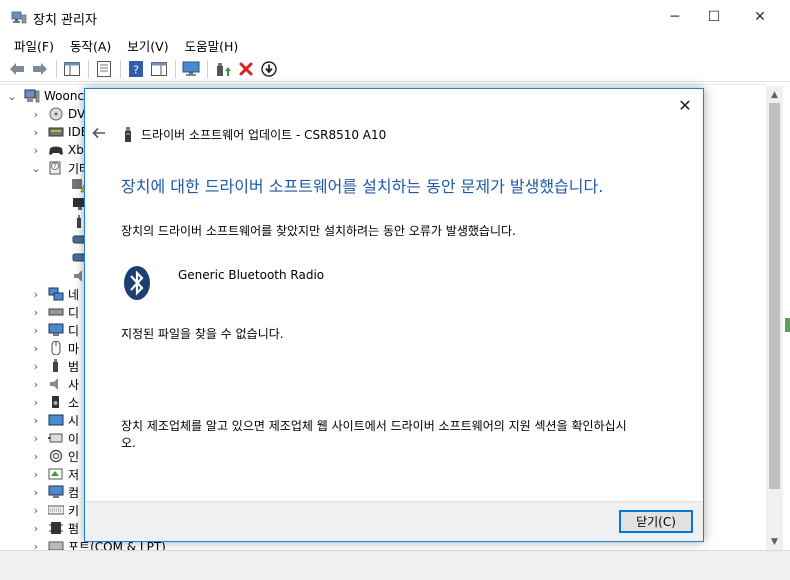  I want to click on scroll-up-icon: ▲, so click(774, 94).